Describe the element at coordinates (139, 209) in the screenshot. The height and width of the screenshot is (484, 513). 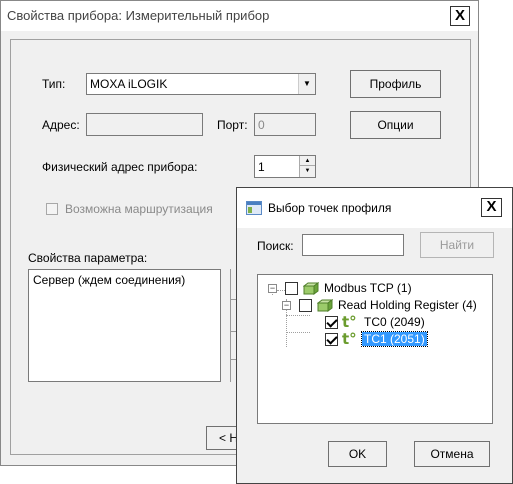
I see `routing-label: Возможна маршрутизация` at that location.